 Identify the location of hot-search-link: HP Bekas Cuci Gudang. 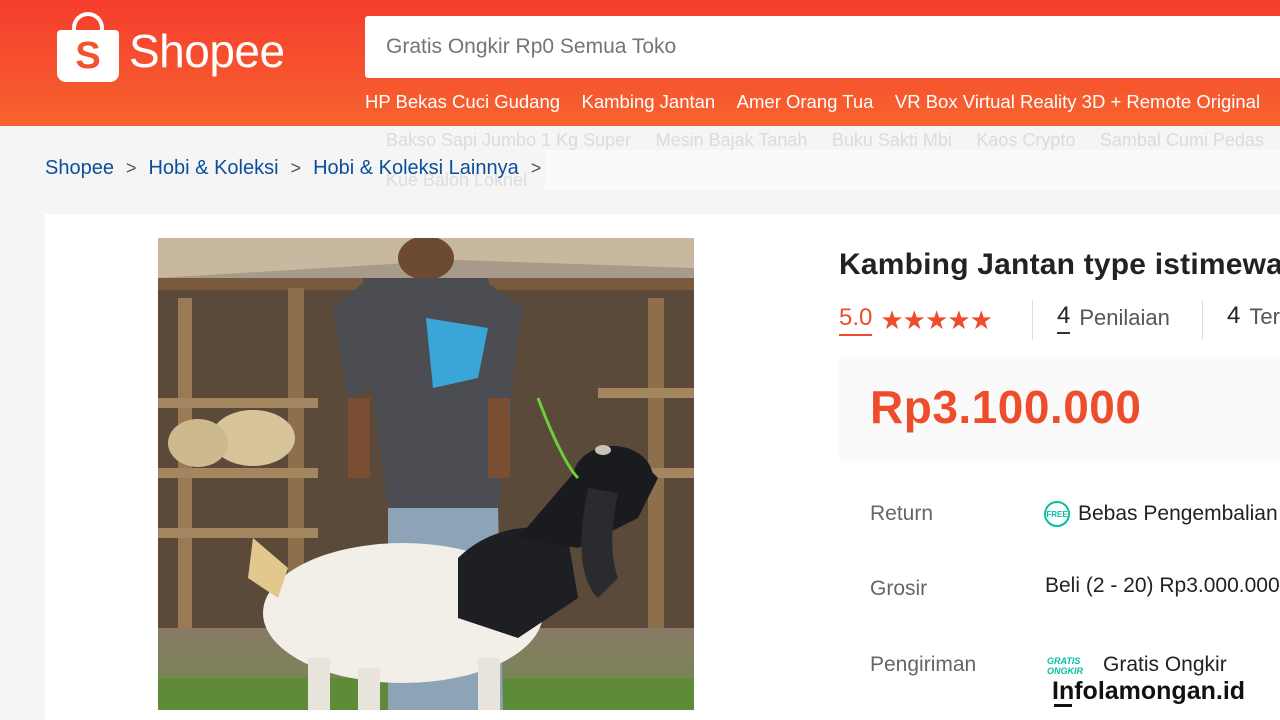
(462, 101).